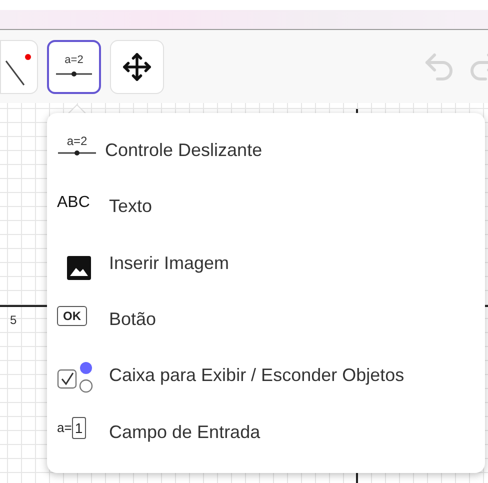 The width and height of the screenshot is (488, 483). I want to click on text-tool-glyph: ABC, so click(74, 203).